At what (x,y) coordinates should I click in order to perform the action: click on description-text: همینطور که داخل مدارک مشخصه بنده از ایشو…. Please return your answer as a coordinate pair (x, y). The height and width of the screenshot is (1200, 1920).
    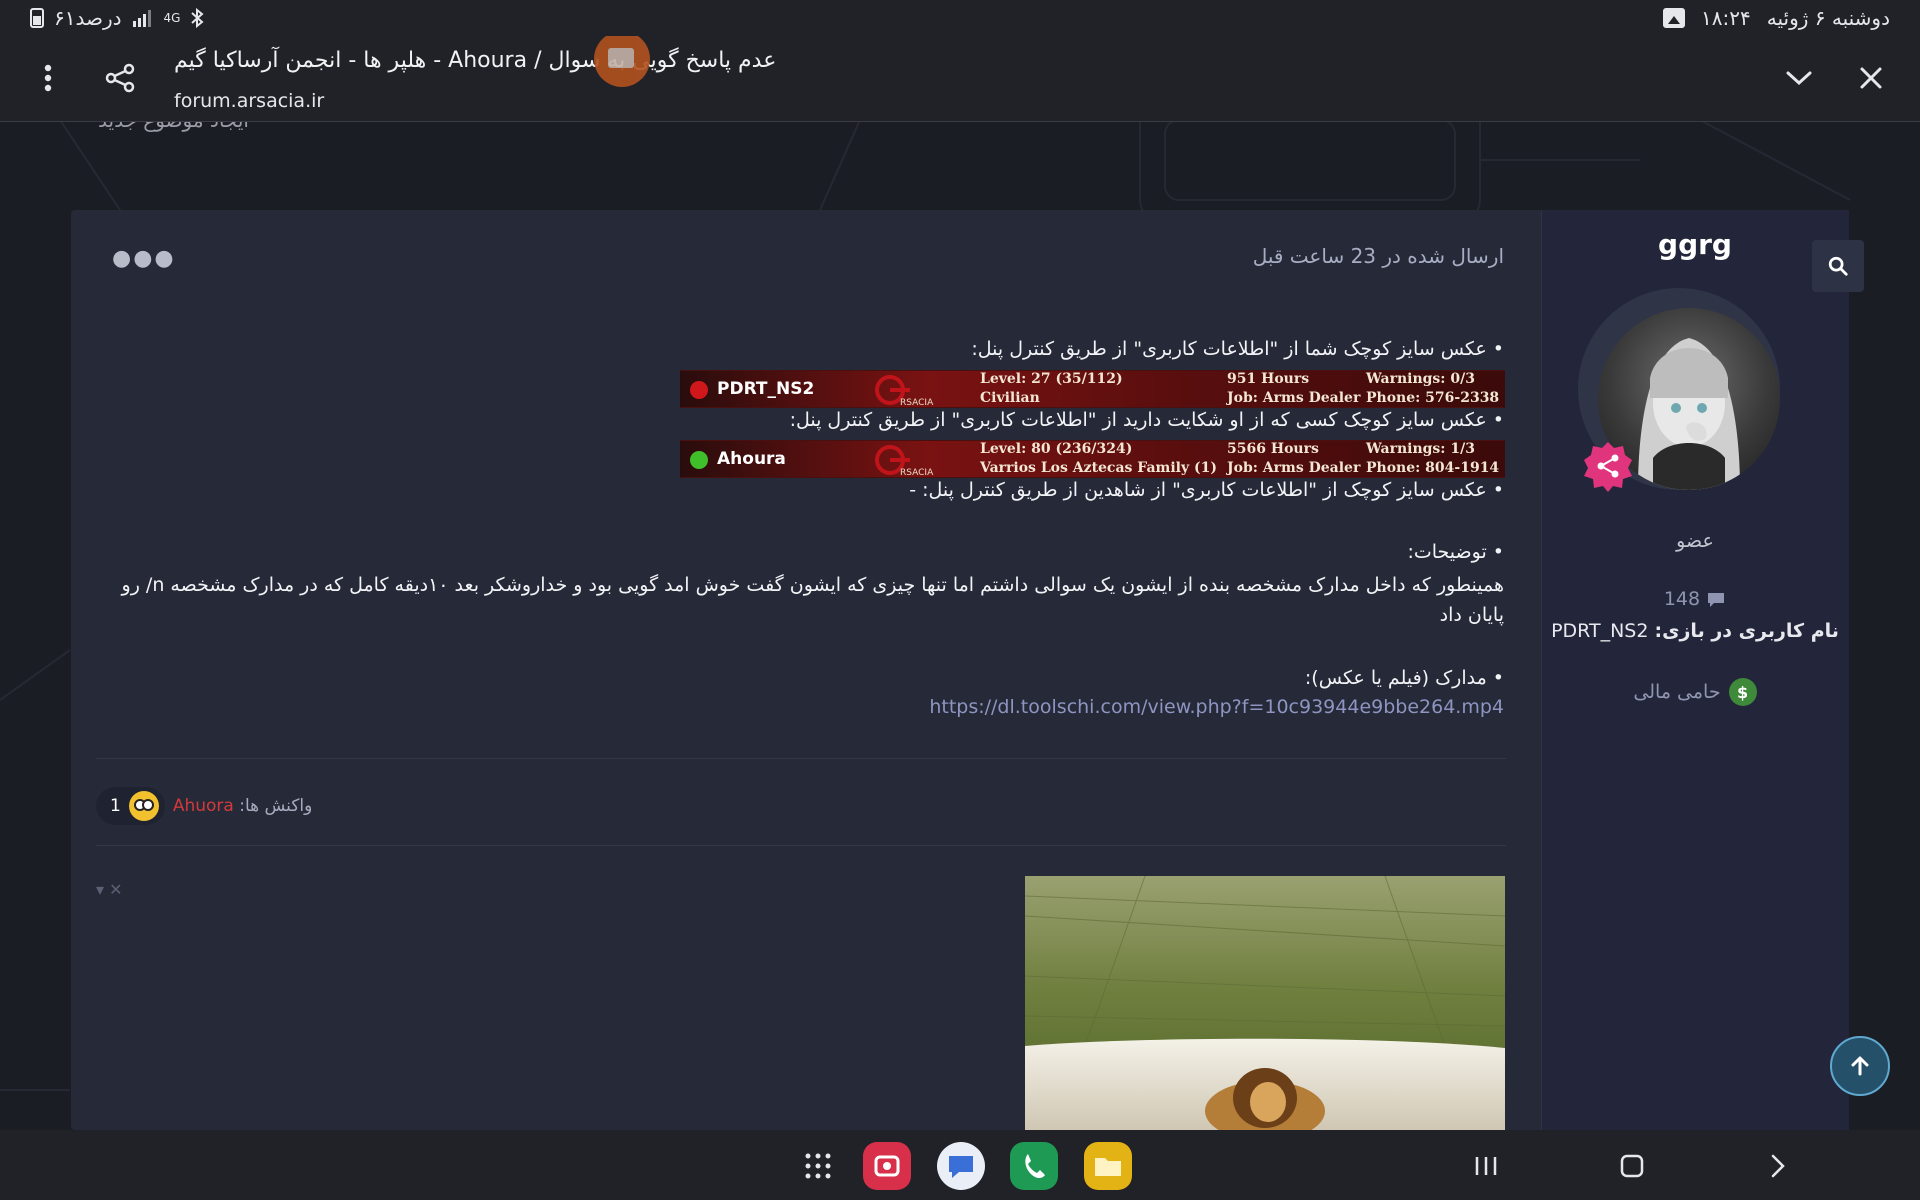
    Looking at the image, I should click on (812, 600).